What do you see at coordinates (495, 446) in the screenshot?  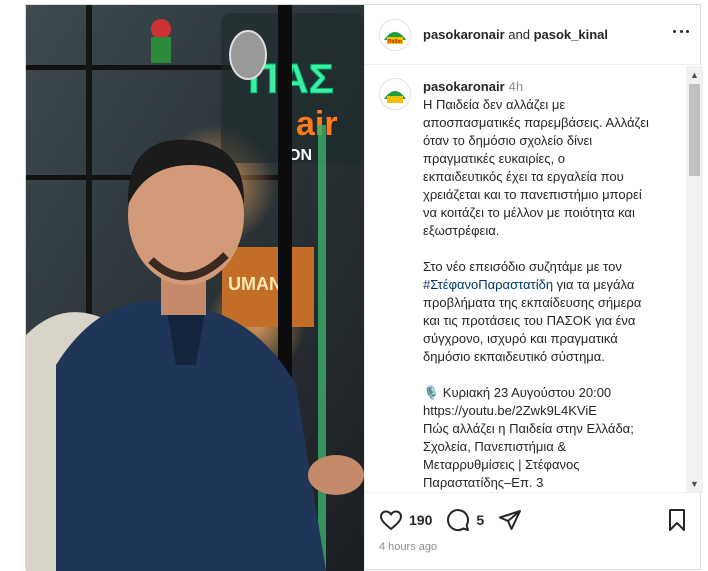 I see `caption-line: Σχολεία, Πανεπιστήμια &` at bounding box center [495, 446].